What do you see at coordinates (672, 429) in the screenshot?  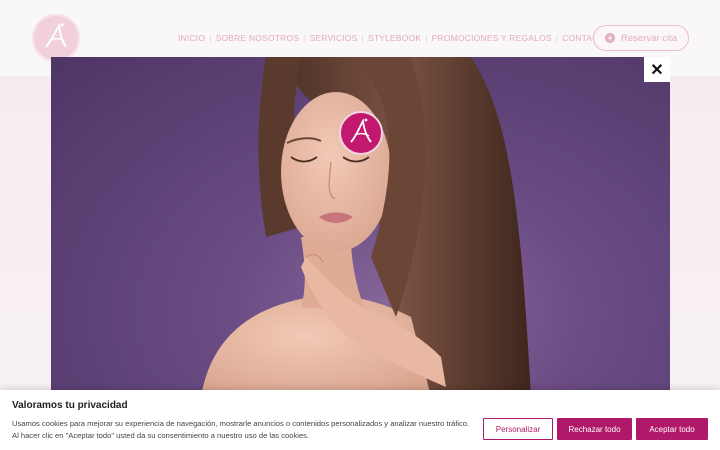 I see `accept-all-button: Aceptar todo` at bounding box center [672, 429].